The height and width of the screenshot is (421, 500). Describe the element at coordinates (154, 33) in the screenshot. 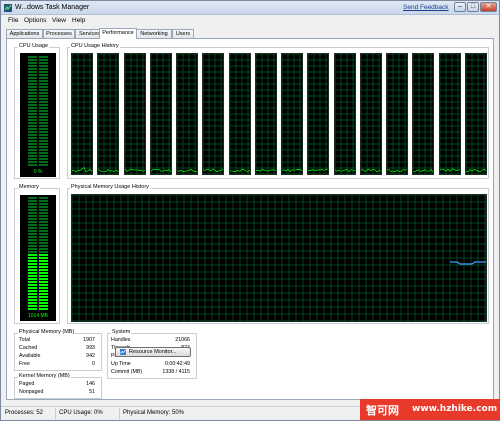

I see `tab-networking: Networking` at that location.